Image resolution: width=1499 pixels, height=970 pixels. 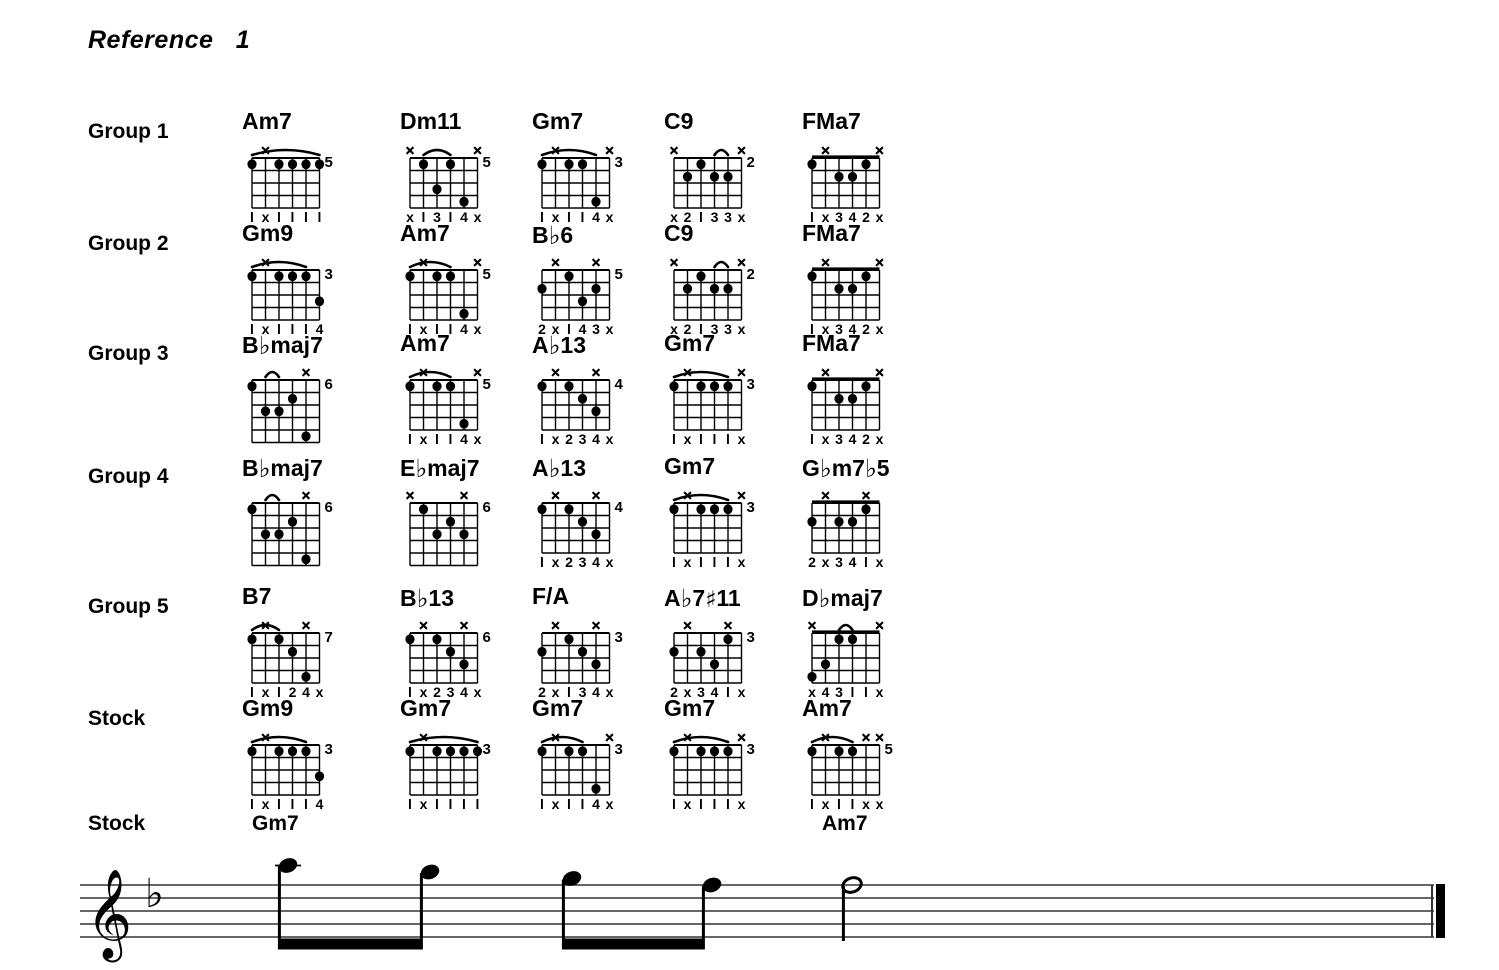 What do you see at coordinates (875, 766) in the screenshot?
I see `chord-diagram: 5lxllxx` at bounding box center [875, 766].